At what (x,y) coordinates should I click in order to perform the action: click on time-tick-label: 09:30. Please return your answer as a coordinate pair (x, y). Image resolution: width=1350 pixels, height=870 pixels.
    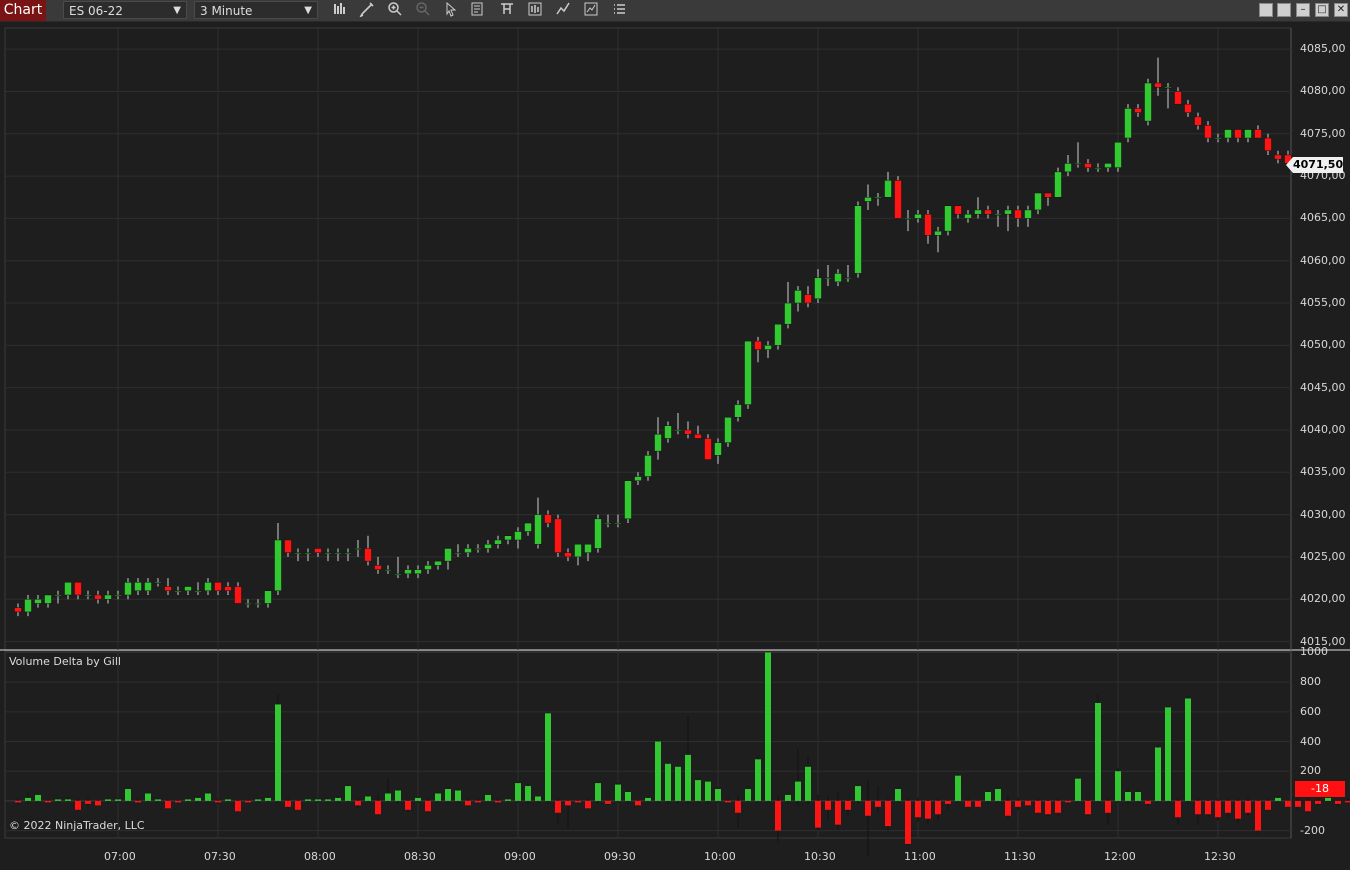
    Looking at the image, I should click on (620, 856).